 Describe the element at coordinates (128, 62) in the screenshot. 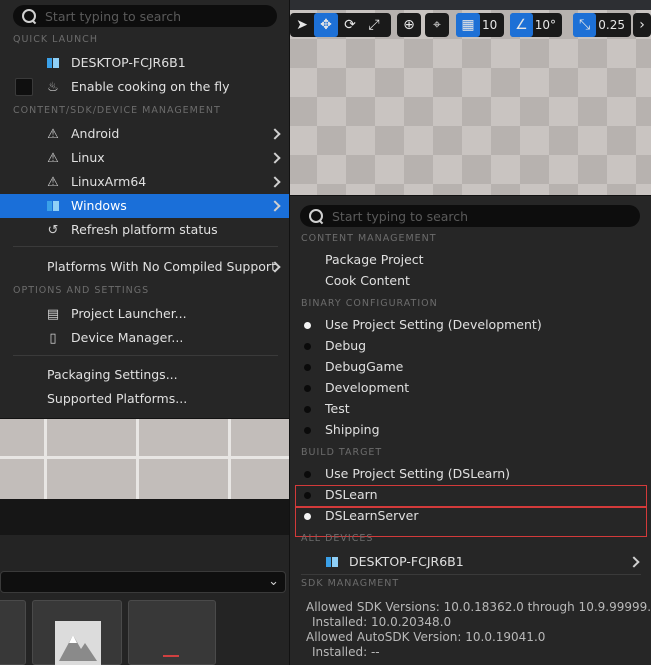

I see `menu-item-label: DESKTOP-FCJR6B1` at that location.